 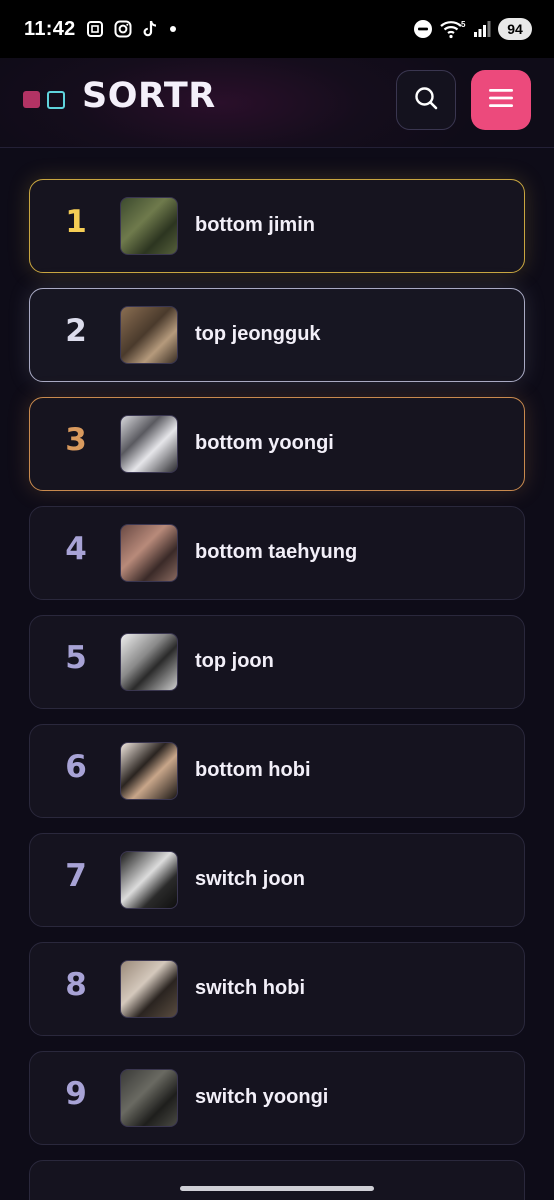 I want to click on item-name: bottom taehyung, so click(x=276, y=552).